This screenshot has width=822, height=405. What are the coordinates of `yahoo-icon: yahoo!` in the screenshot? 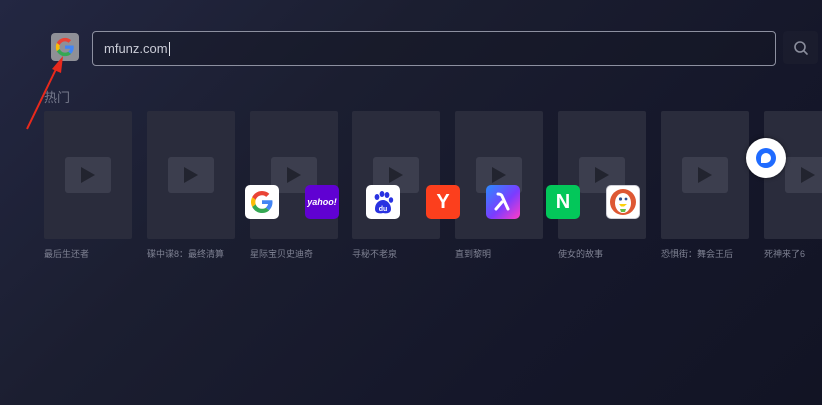 It's located at (322, 202).